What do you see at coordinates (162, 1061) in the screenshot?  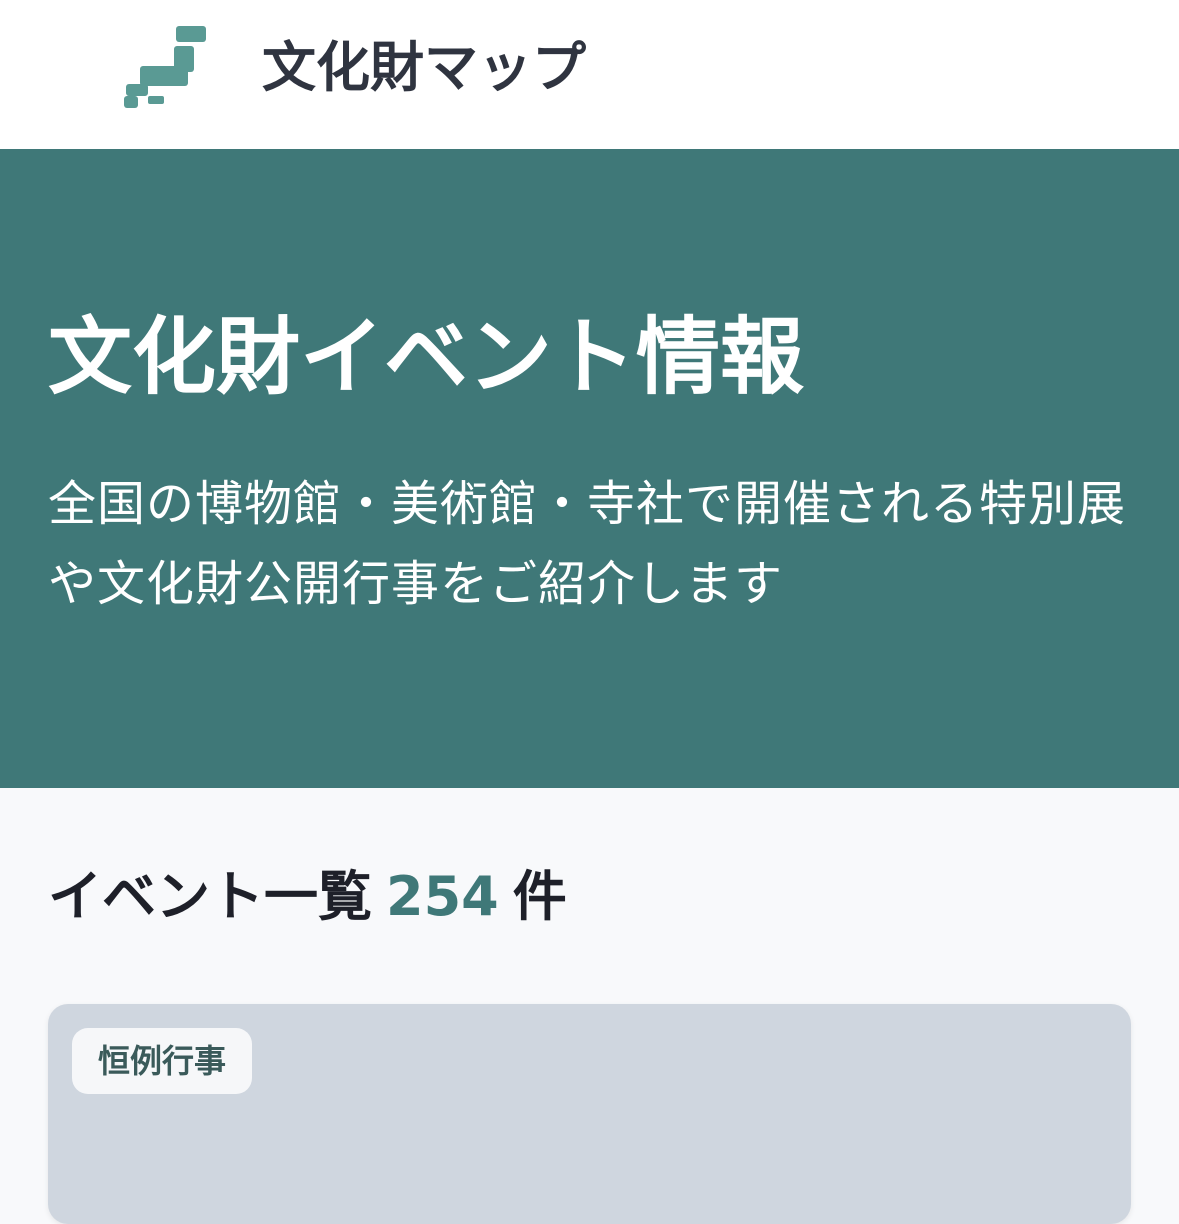 I see `event-category-badge: 恒例行事` at bounding box center [162, 1061].